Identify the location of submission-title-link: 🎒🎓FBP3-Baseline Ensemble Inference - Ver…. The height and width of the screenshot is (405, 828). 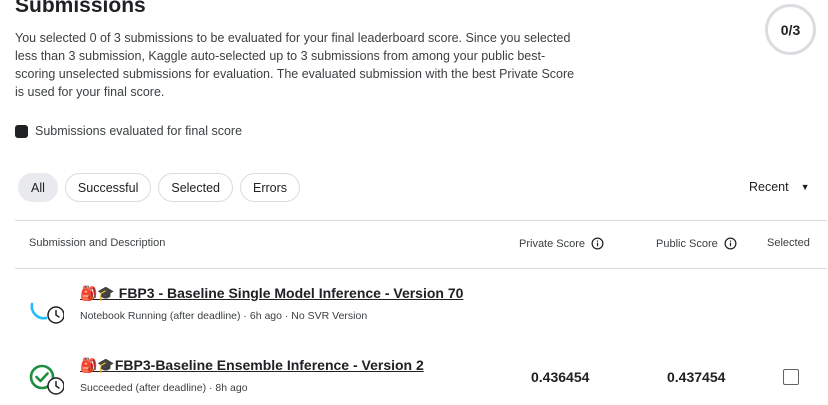
(252, 365).